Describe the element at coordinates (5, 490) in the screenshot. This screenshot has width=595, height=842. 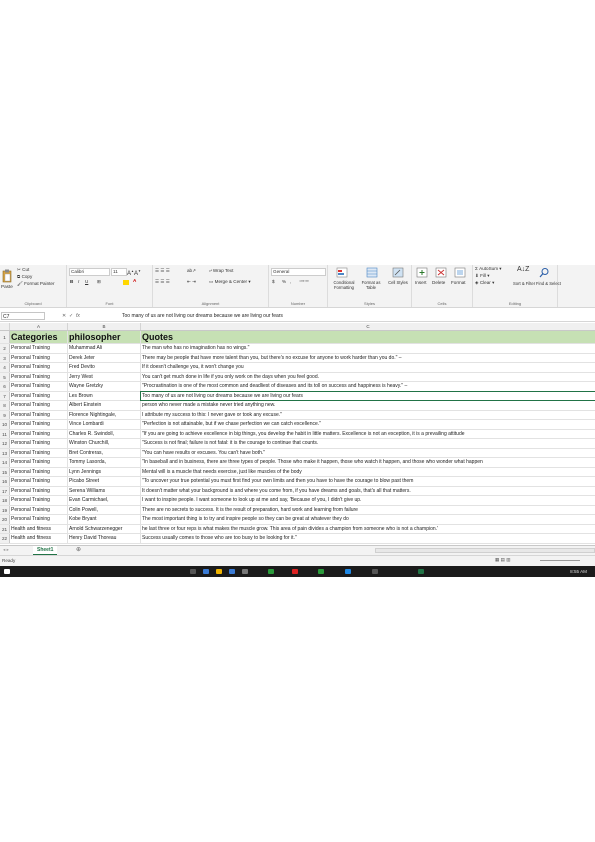
I see `row-number: 17` at that location.